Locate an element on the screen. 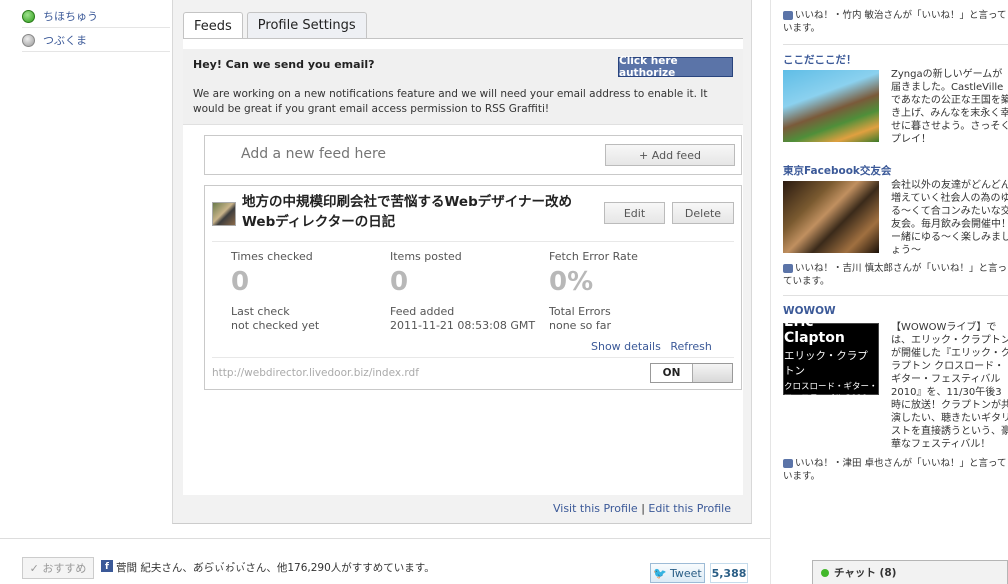 This screenshot has height=584, width=1008. stat-sub-label: Total Errors is located at coordinates (580, 311).